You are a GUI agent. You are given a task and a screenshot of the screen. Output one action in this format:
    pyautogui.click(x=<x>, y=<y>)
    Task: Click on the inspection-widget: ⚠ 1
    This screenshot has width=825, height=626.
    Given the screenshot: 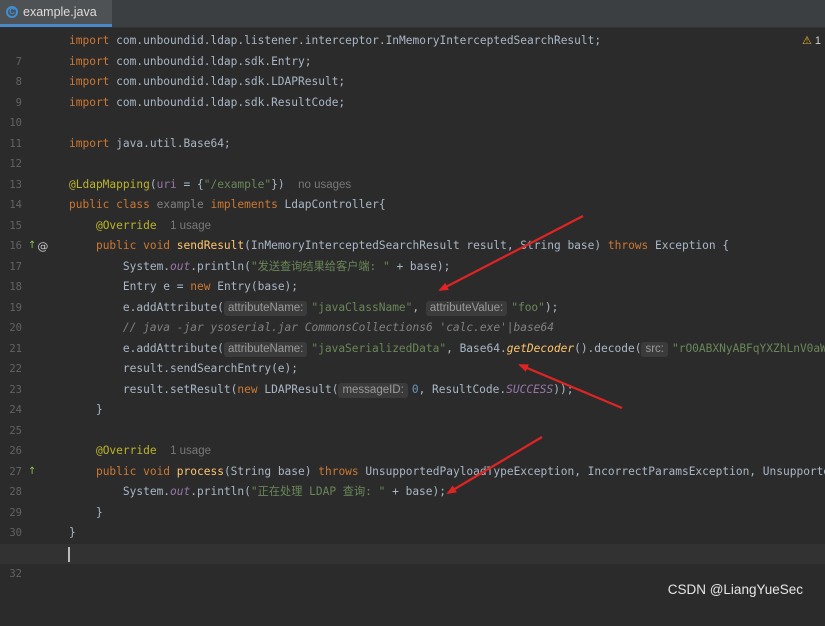 What is the action you would take?
    pyautogui.click(x=811, y=41)
    